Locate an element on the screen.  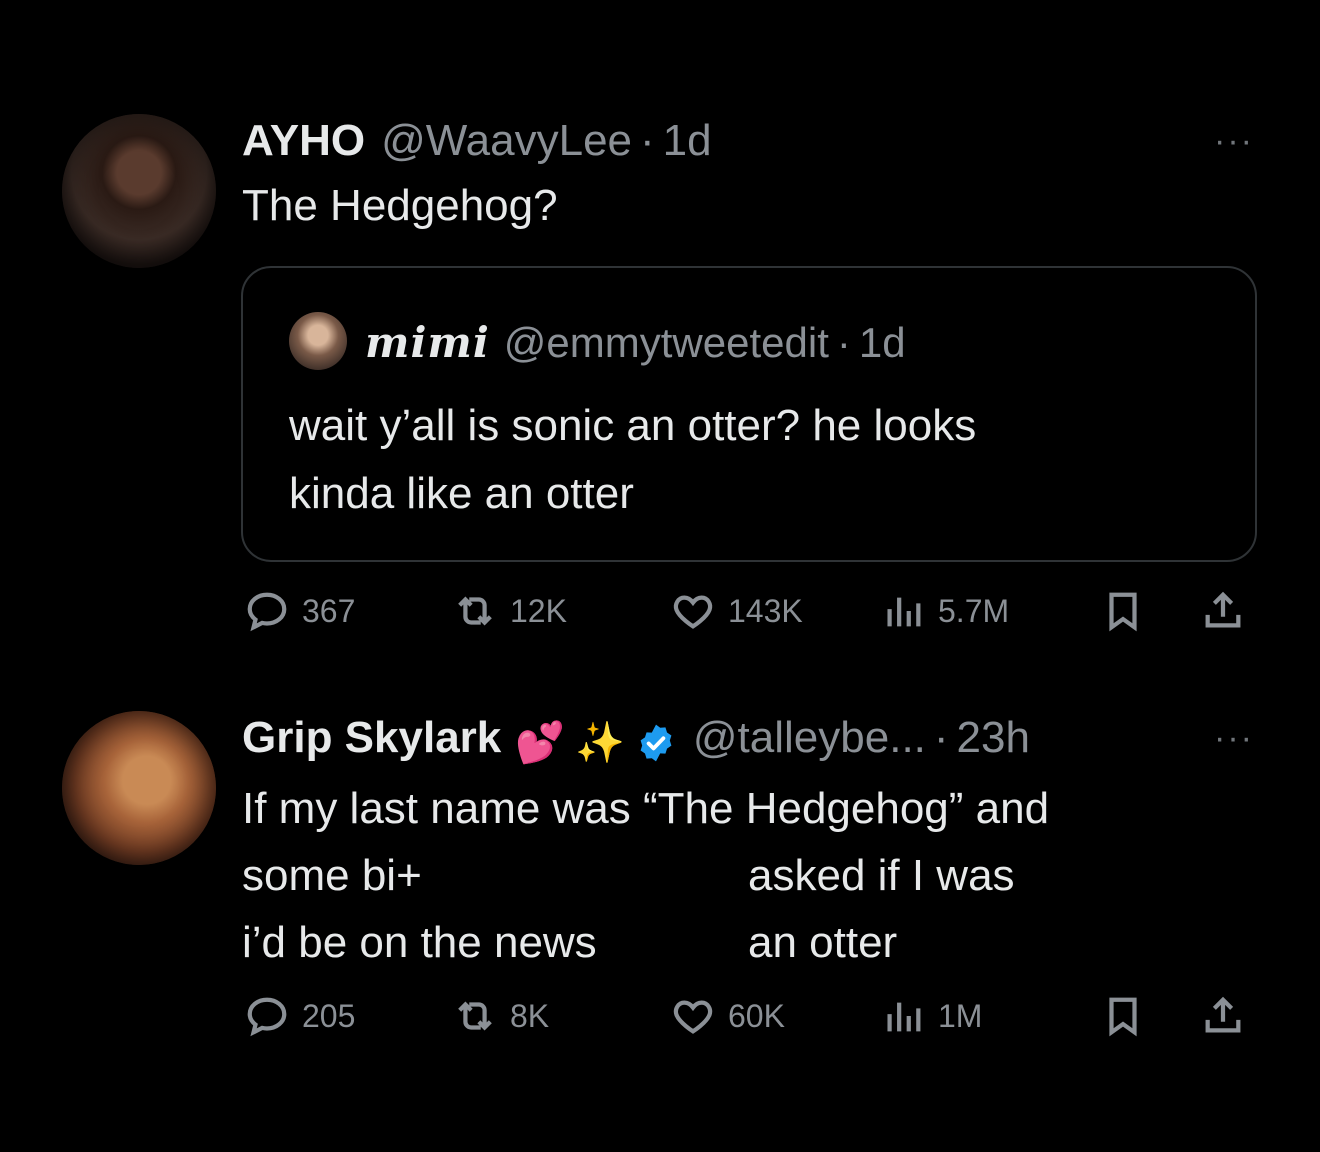
views-count: 1M is located at coordinates (960, 1015).